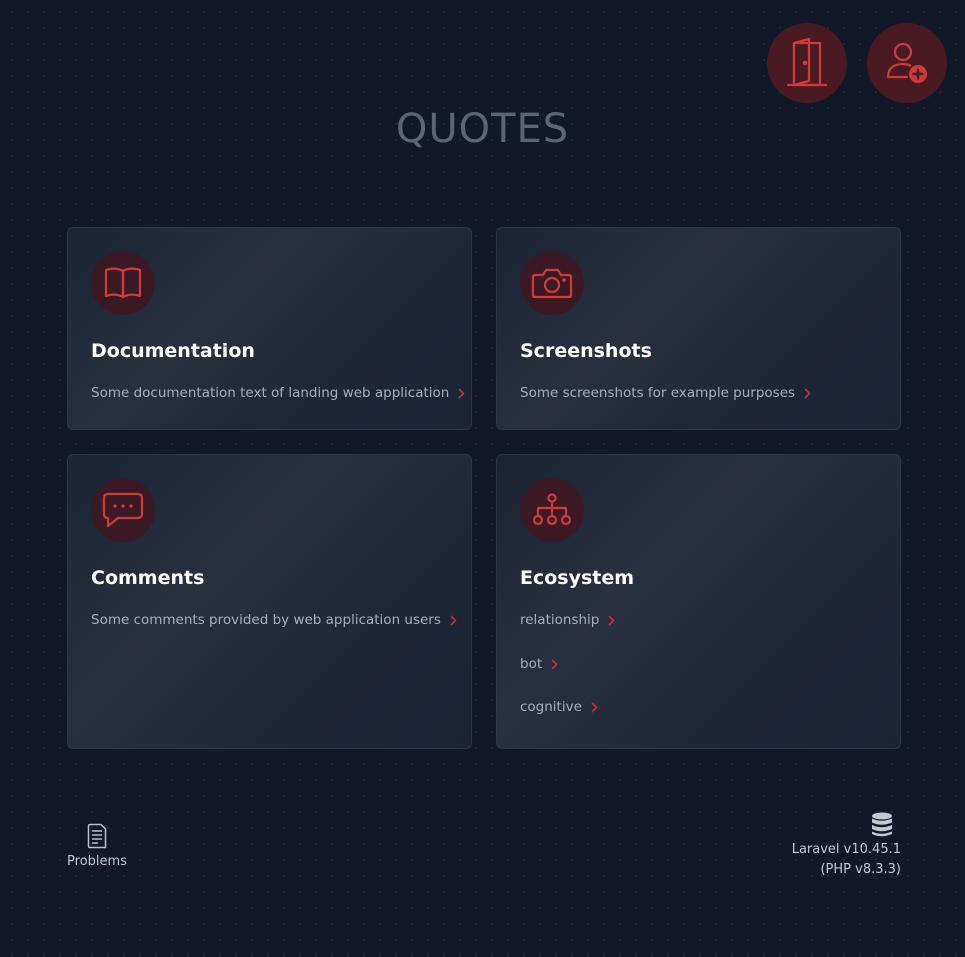  What do you see at coordinates (560, 620) in the screenshot?
I see `card-link-label: relationship` at bounding box center [560, 620].